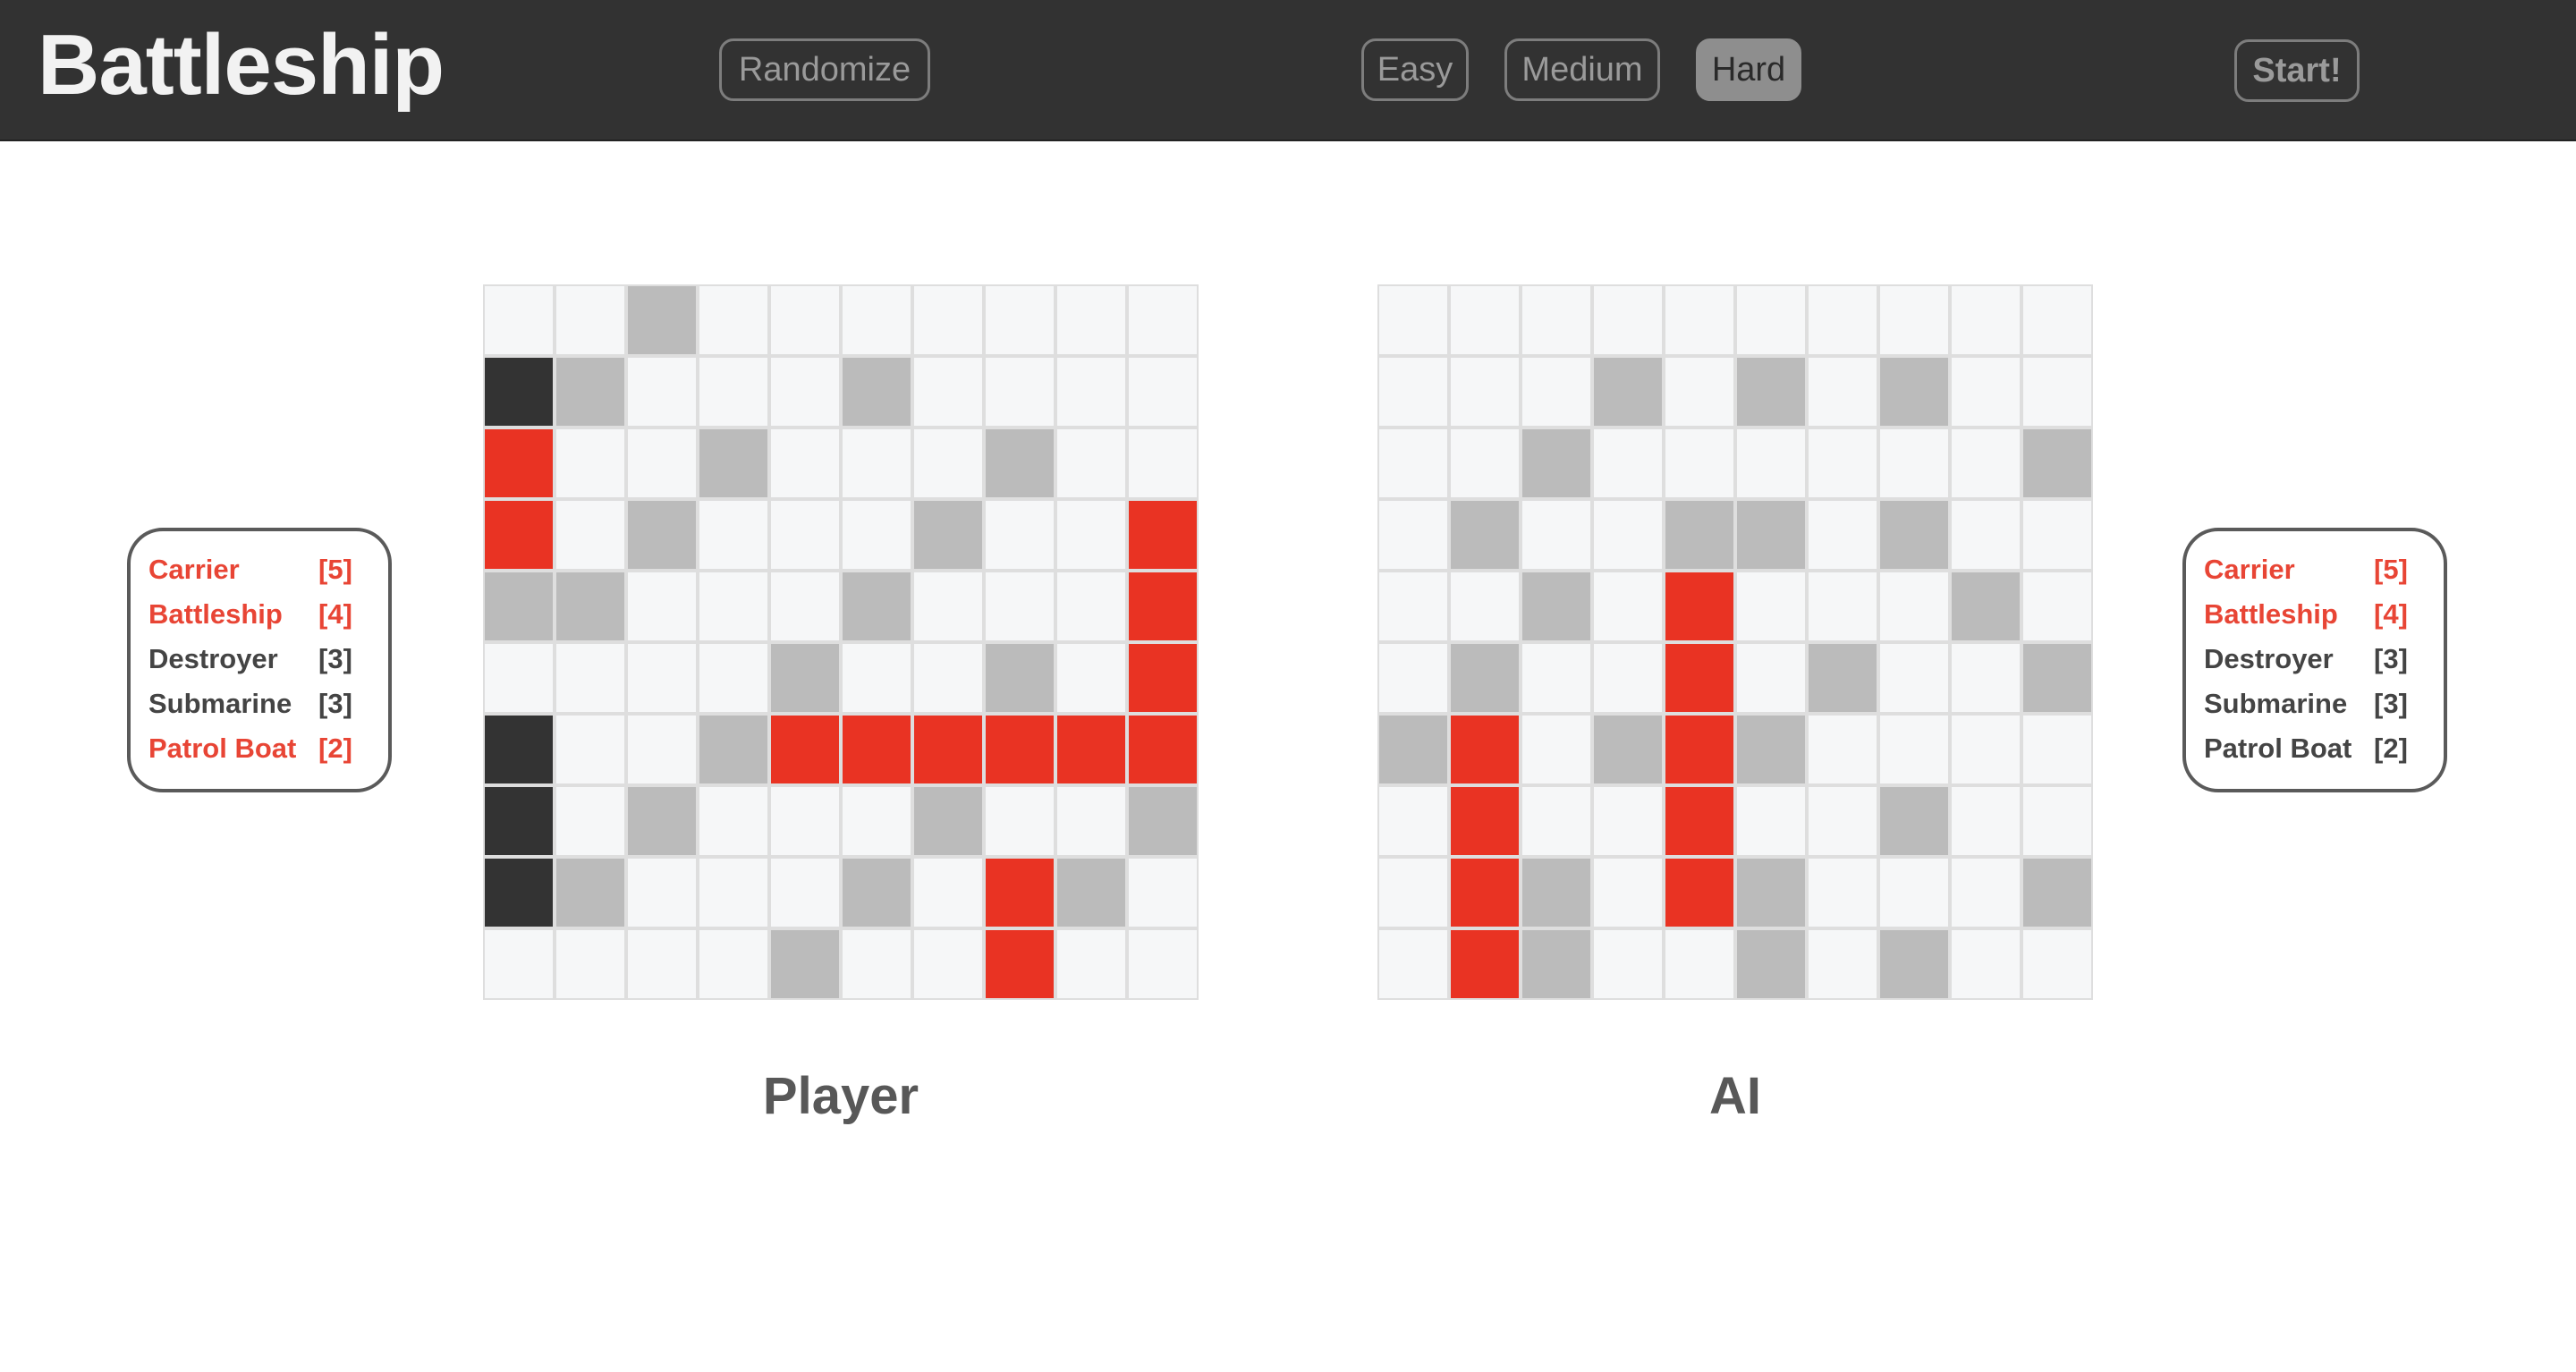 The image size is (2576, 1372). What do you see at coordinates (1748, 69) in the screenshot?
I see `difficulty-hard-button: Hard` at bounding box center [1748, 69].